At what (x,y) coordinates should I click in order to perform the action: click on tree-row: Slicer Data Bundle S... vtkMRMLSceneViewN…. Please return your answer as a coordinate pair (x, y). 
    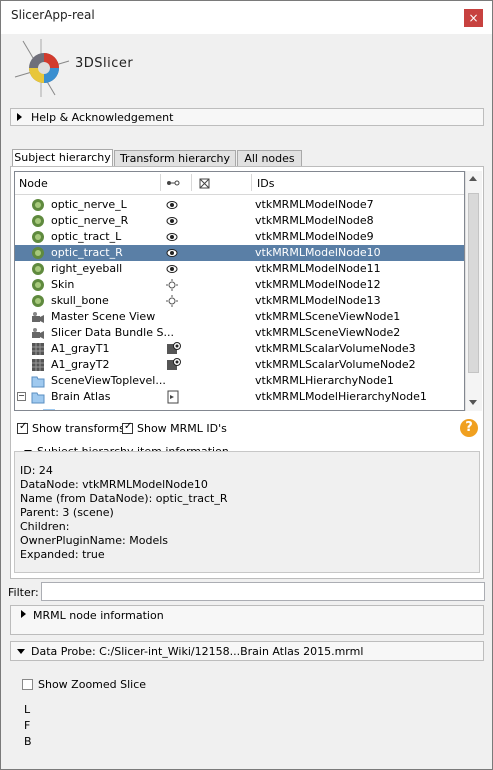
    Looking at the image, I should click on (239, 333).